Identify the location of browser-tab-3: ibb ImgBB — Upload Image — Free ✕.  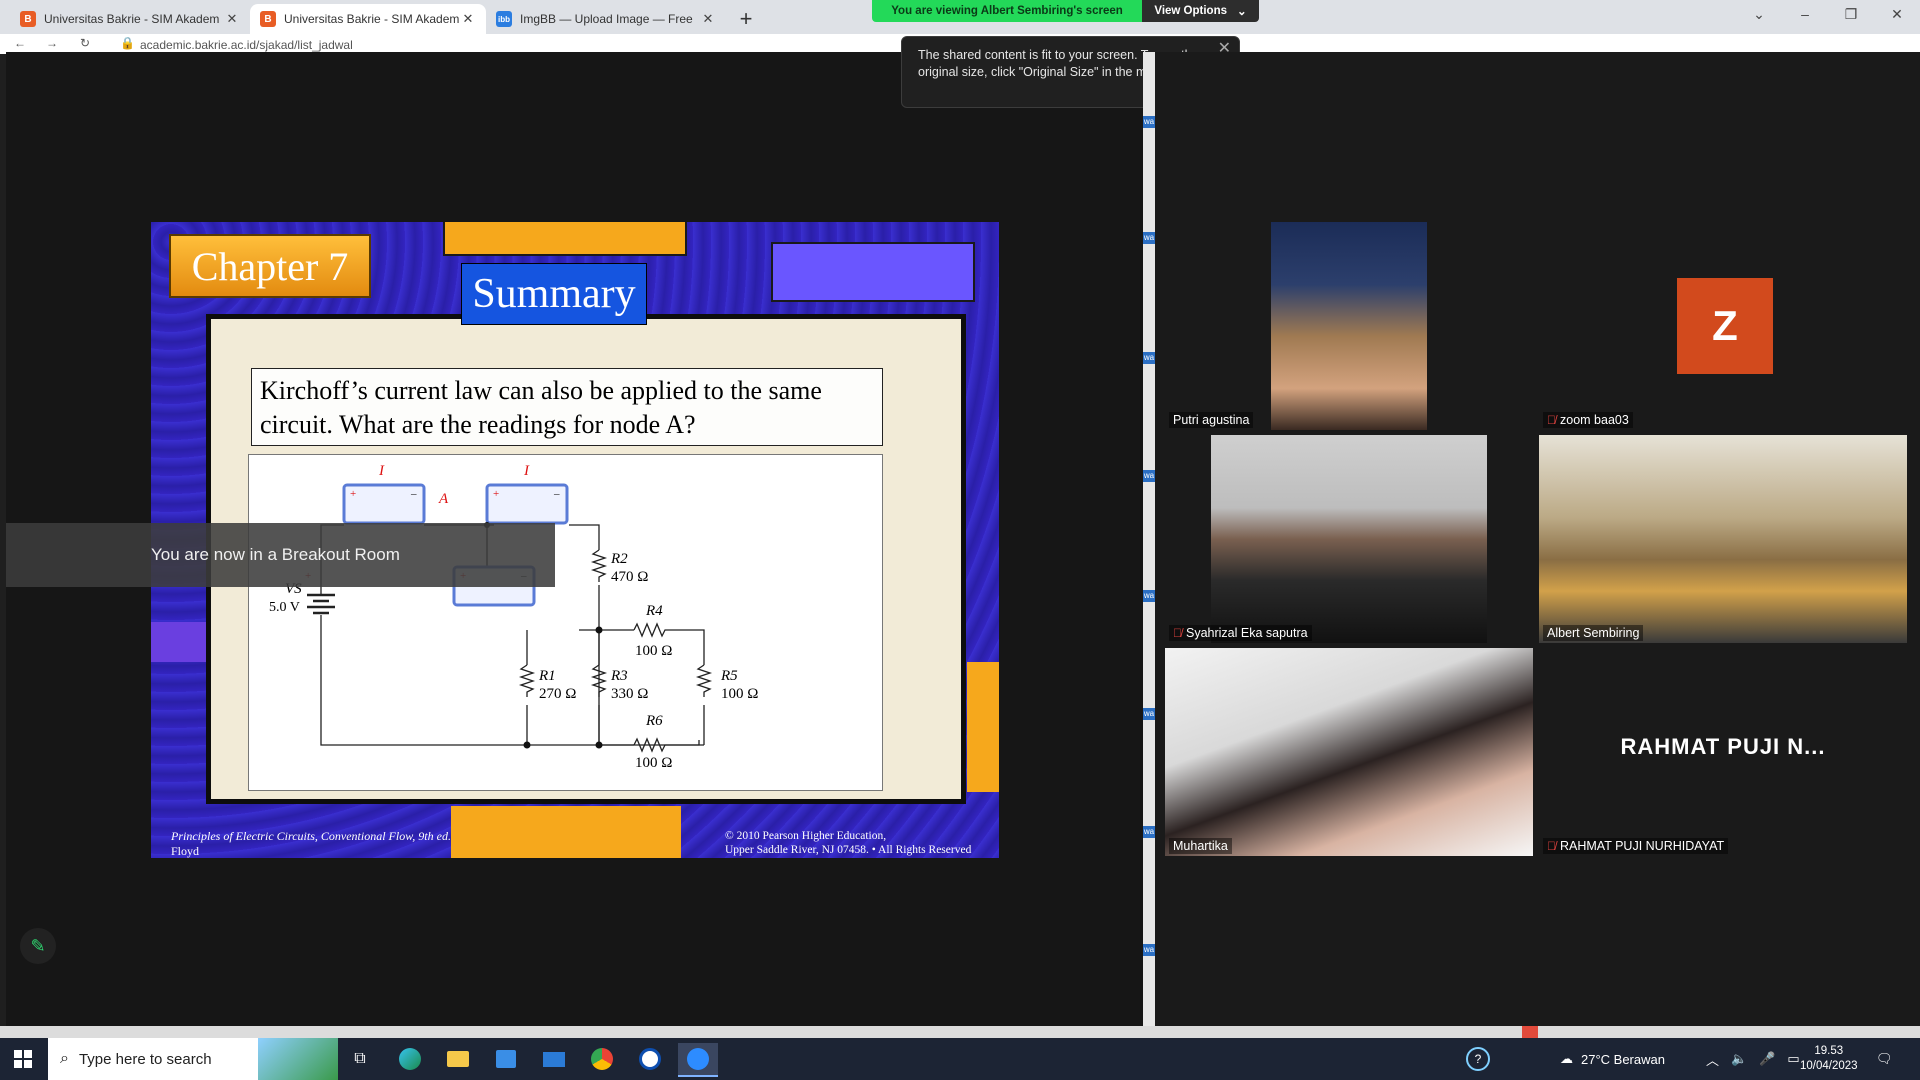
(606, 19).